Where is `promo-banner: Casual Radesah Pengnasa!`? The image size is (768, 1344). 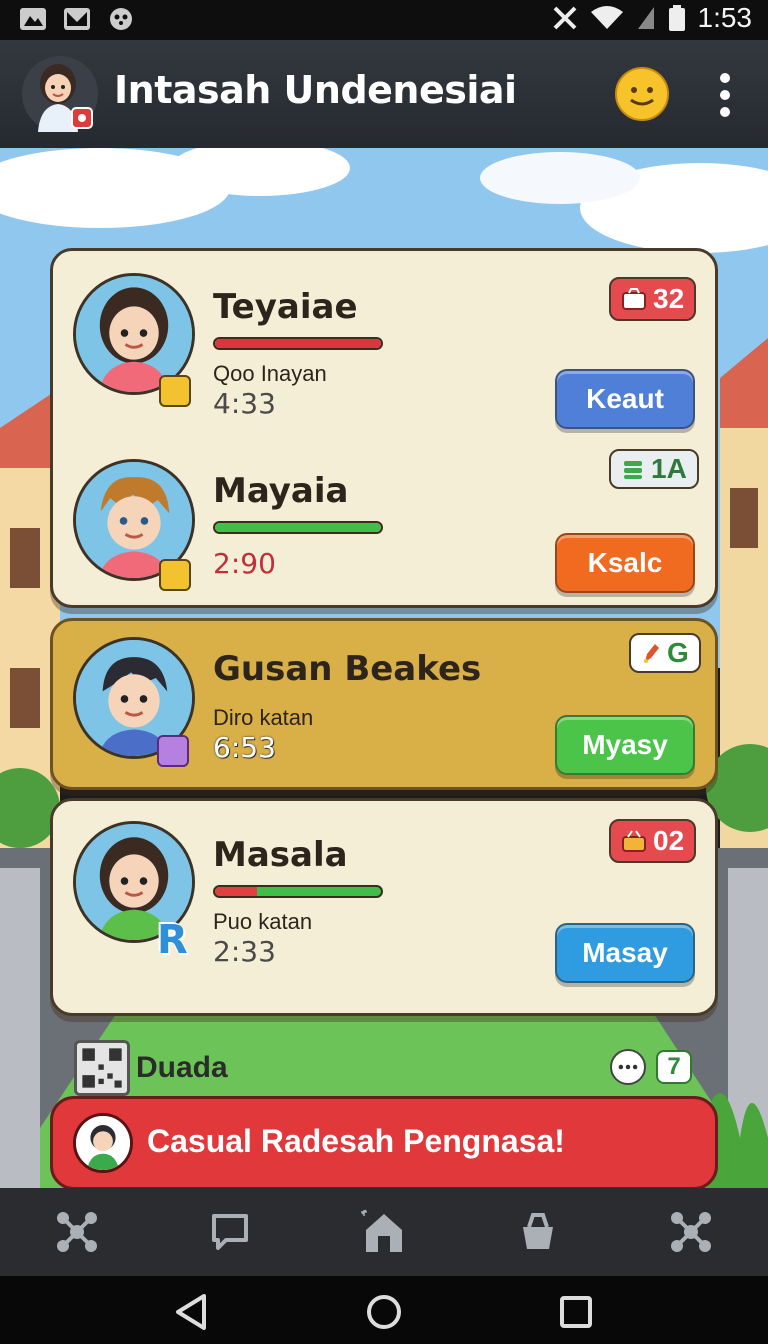
promo-banner: Casual Radesah Pengnasa! is located at coordinates (384, 1143).